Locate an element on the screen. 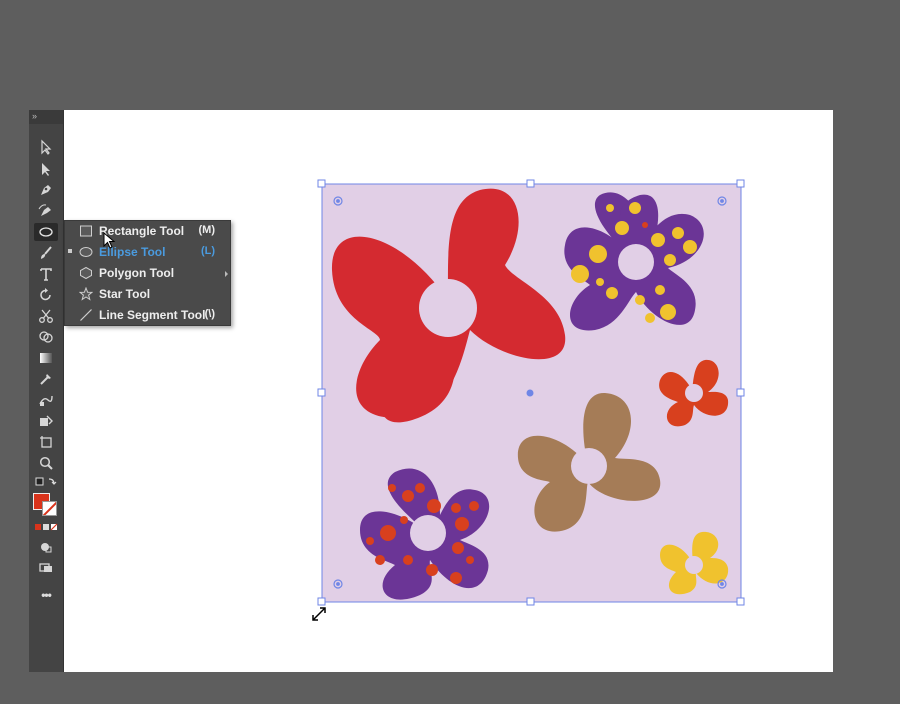  screen-mode is located at coordinates (46, 568).